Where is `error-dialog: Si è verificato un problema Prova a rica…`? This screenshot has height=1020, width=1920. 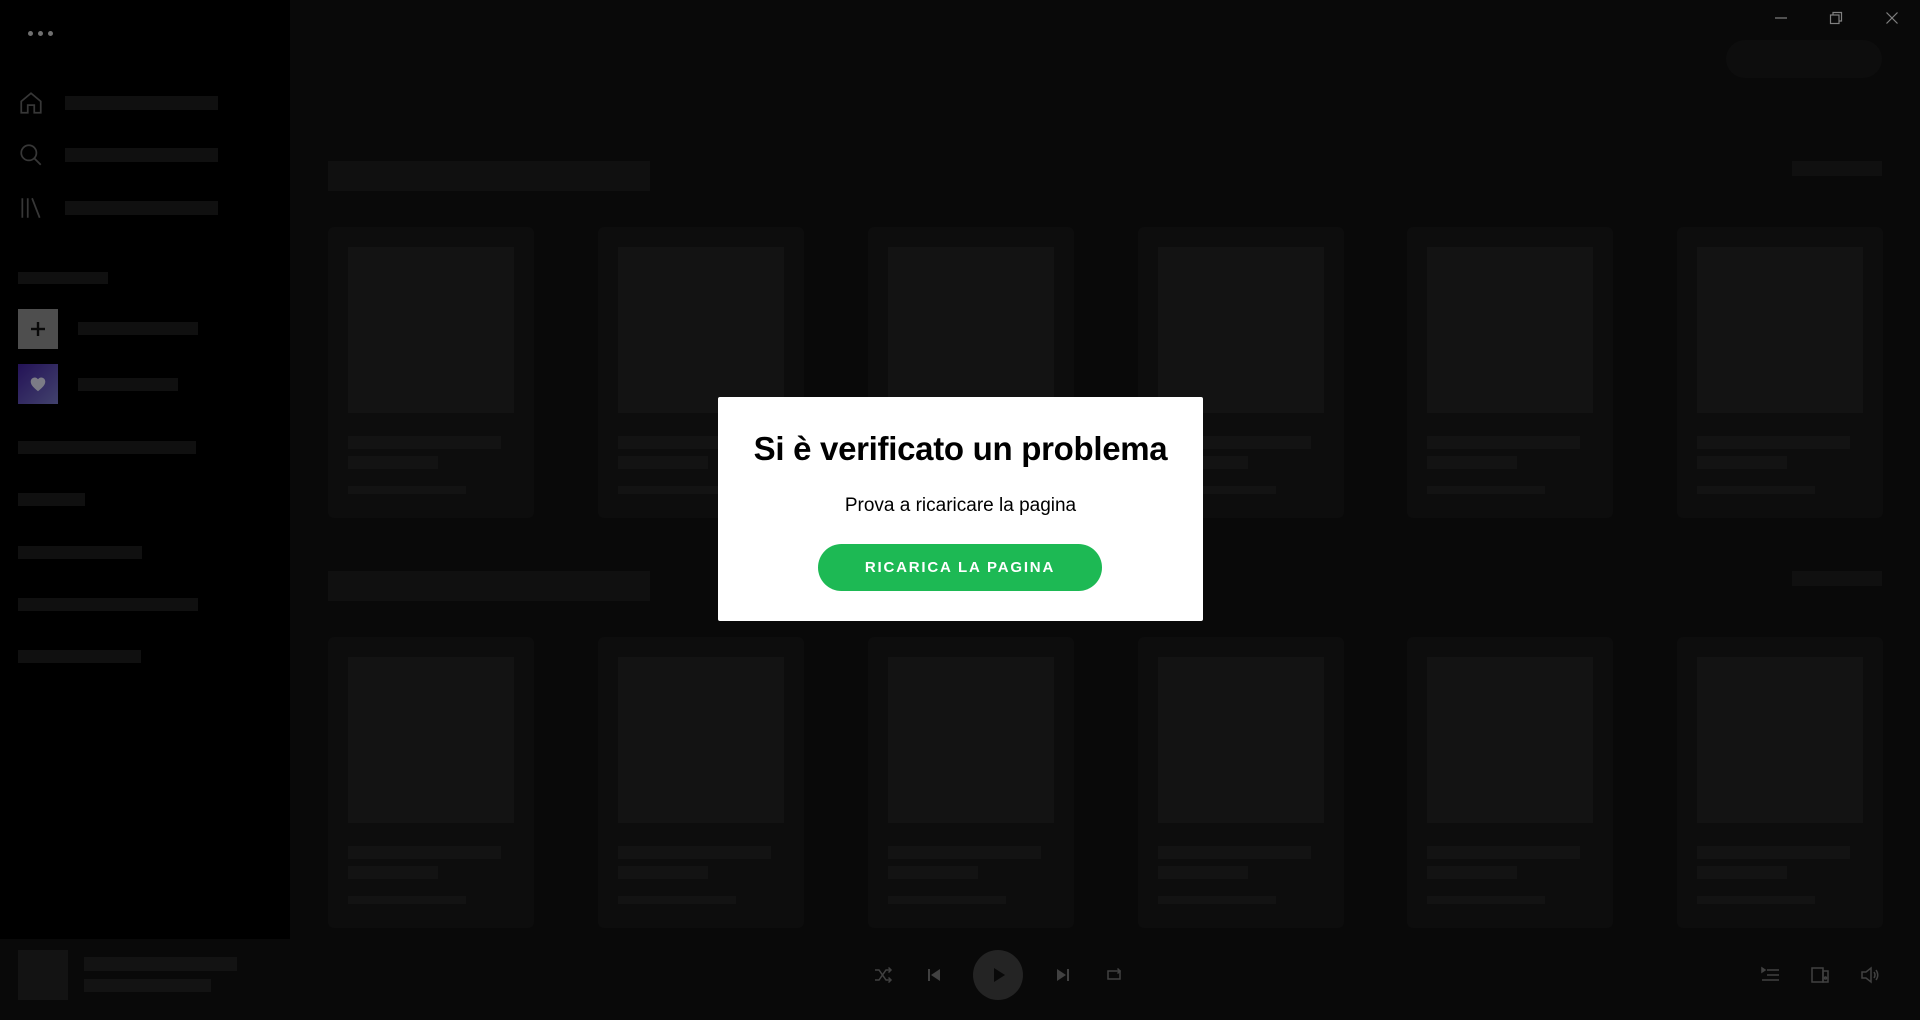 error-dialog: Si è verificato un problema Prova a rica… is located at coordinates (960, 509).